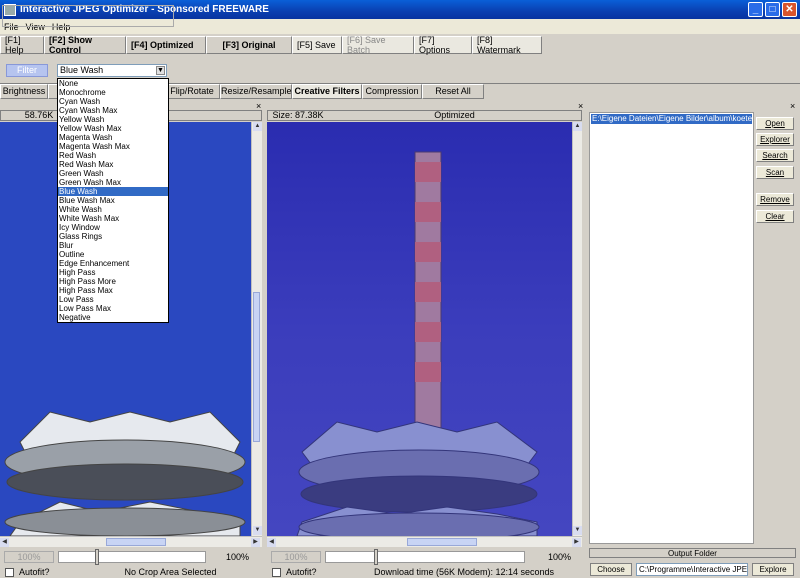 This screenshot has width=800, height=578. Describe the element at coordinates (85, 45) in the screenshot. I see `show-control-button: [F2] Show Control` at that location.